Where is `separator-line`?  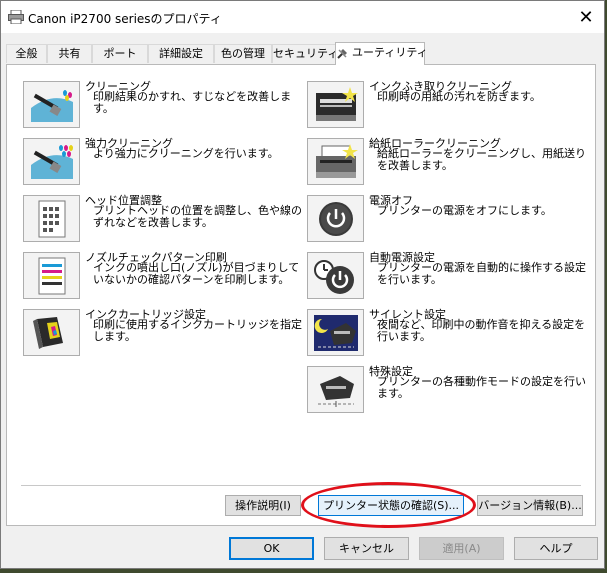 separator-line is located at coordinates (301, 485).